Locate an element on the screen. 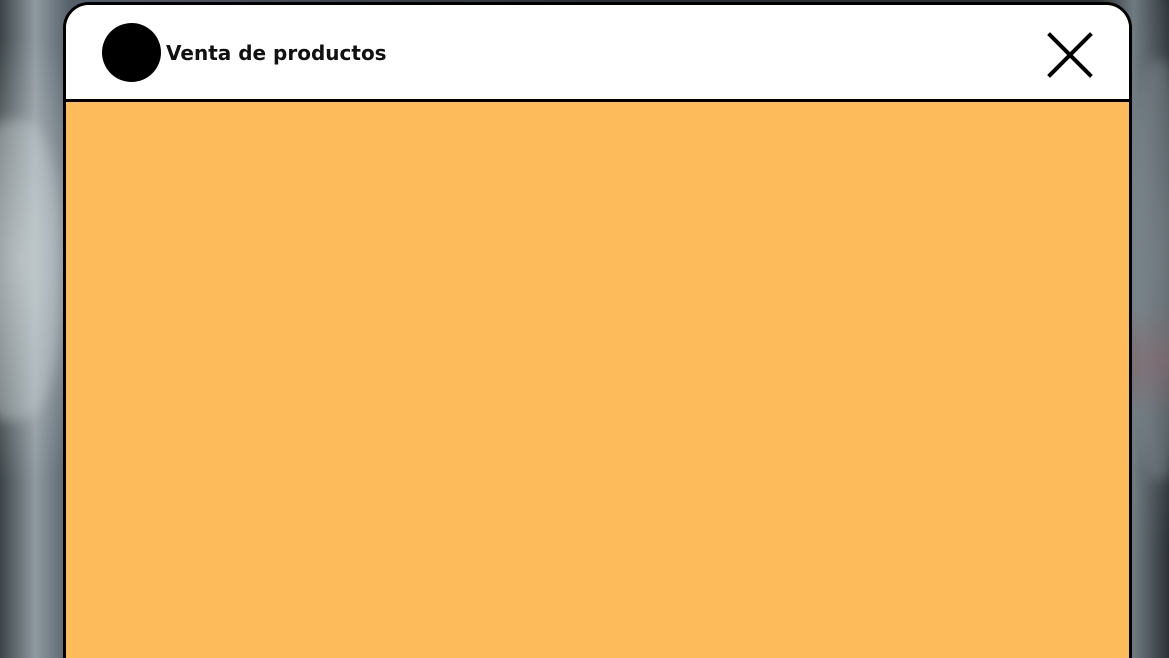 This screenshot has width=1169, height=658. circle-icon is located at coordinates (131, 52).